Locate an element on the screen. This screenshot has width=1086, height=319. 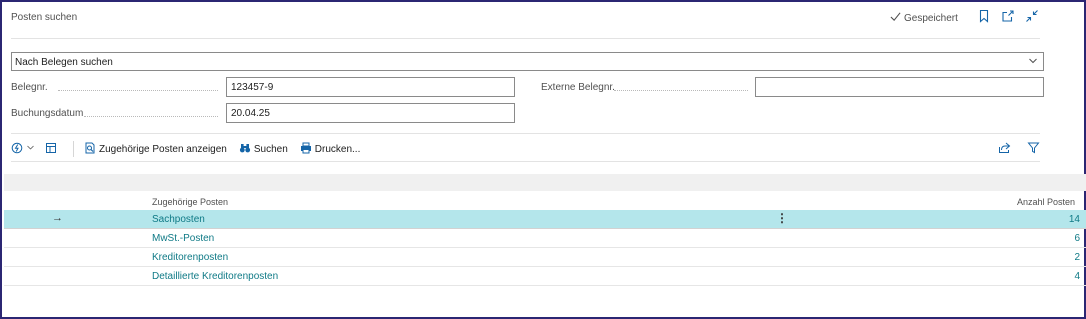
posting-date-label: Buchungsdatum is located at coordinates (47, 113).